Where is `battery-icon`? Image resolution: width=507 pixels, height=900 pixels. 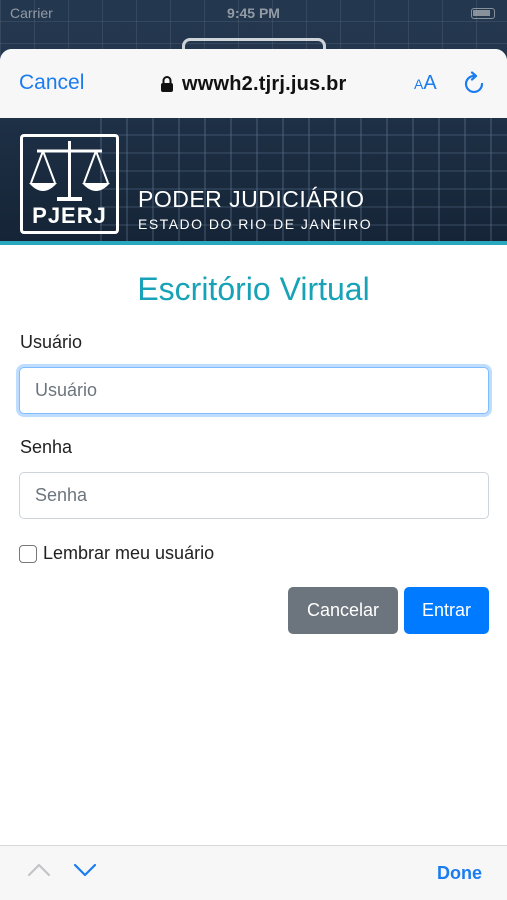 battery-icon is located at coordinates (483, 13).